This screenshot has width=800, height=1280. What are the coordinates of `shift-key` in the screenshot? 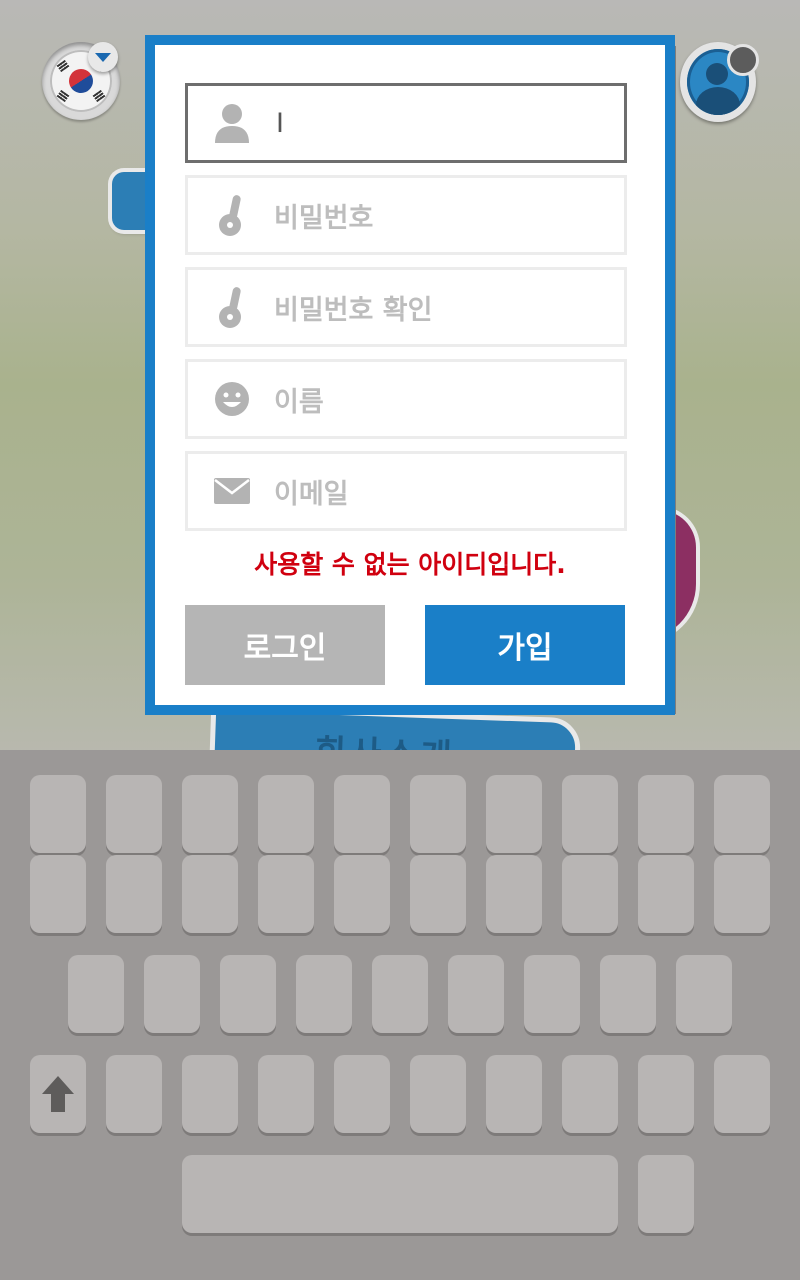 It's located at (58, 1094).